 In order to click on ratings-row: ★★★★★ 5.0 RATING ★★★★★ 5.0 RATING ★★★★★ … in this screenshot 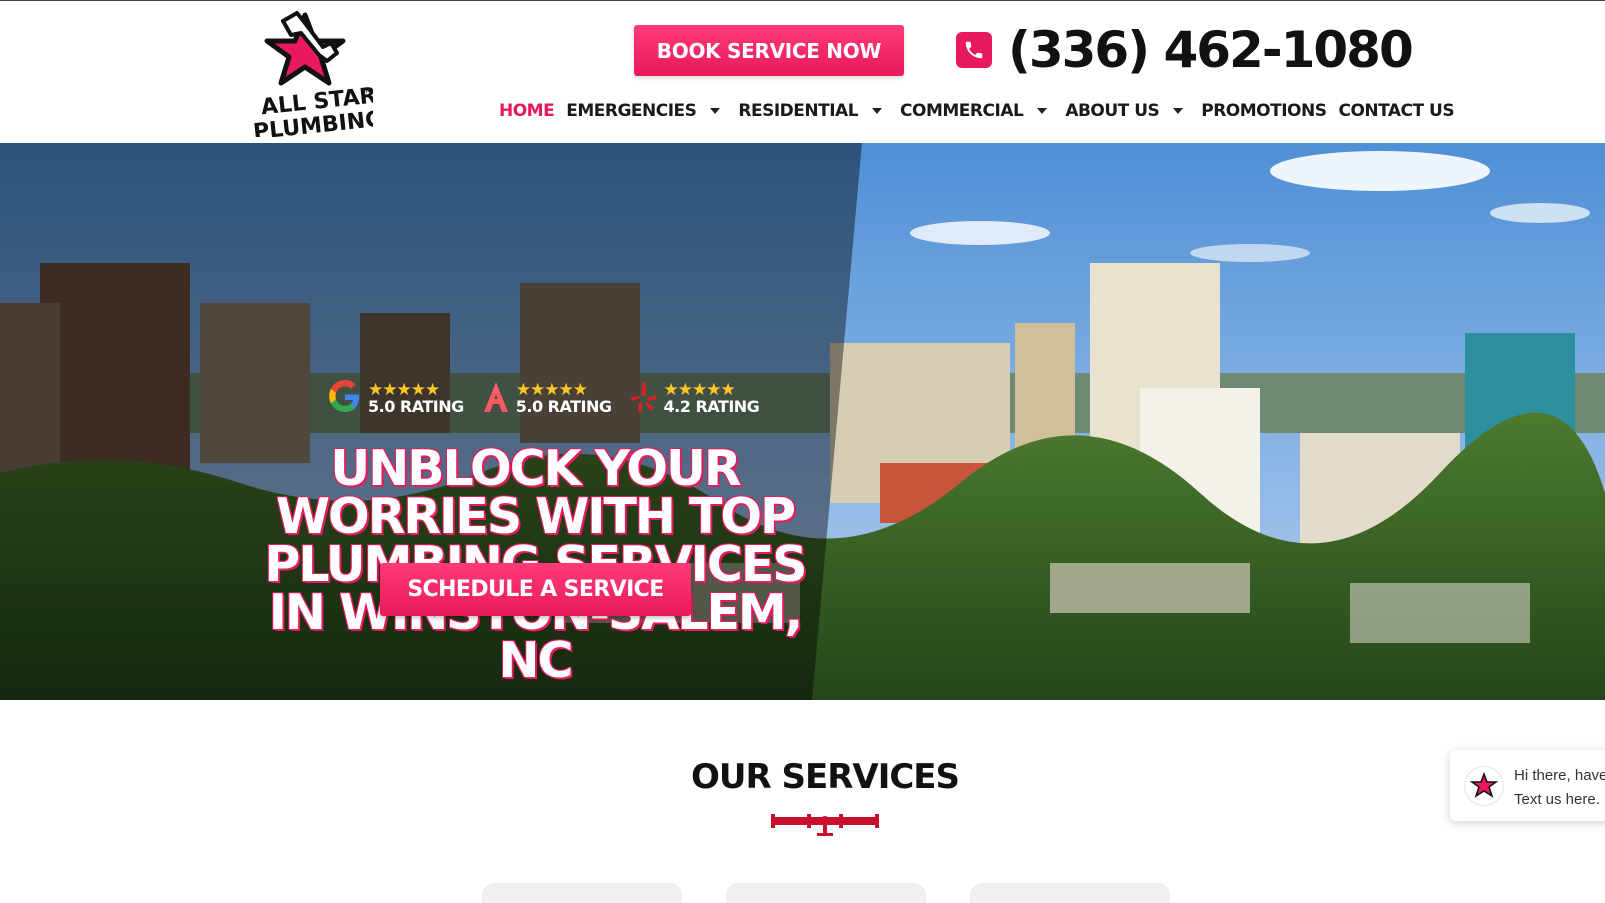, I will do `click(544, 399)`.